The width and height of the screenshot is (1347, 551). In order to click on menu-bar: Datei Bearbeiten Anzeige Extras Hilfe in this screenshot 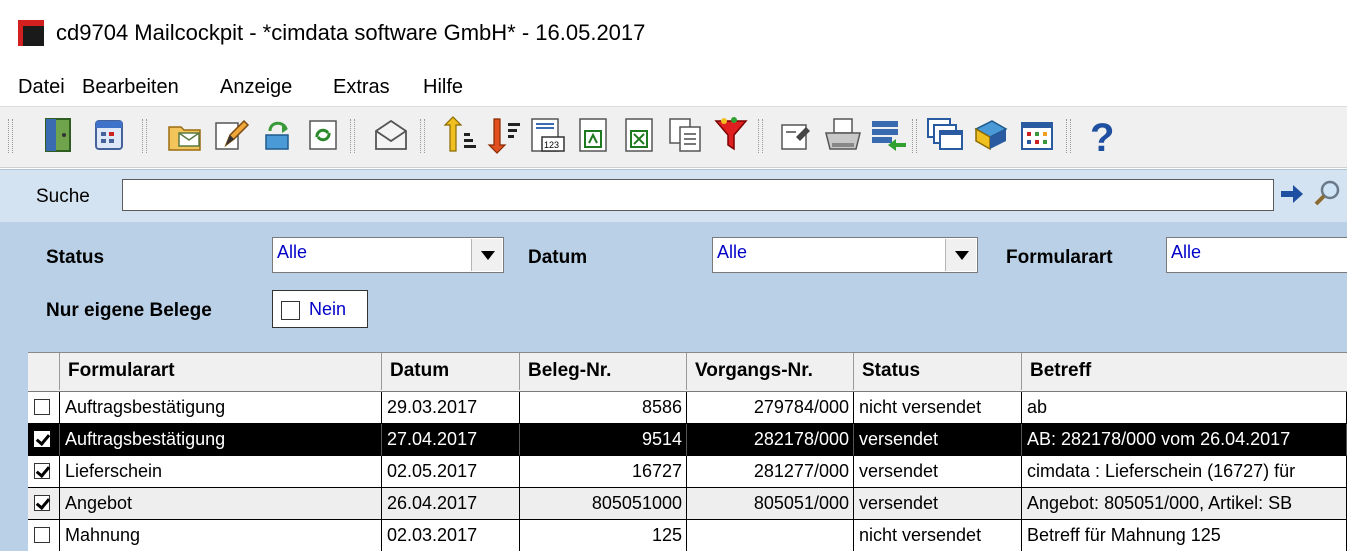, I will do `click(673, 85)`.